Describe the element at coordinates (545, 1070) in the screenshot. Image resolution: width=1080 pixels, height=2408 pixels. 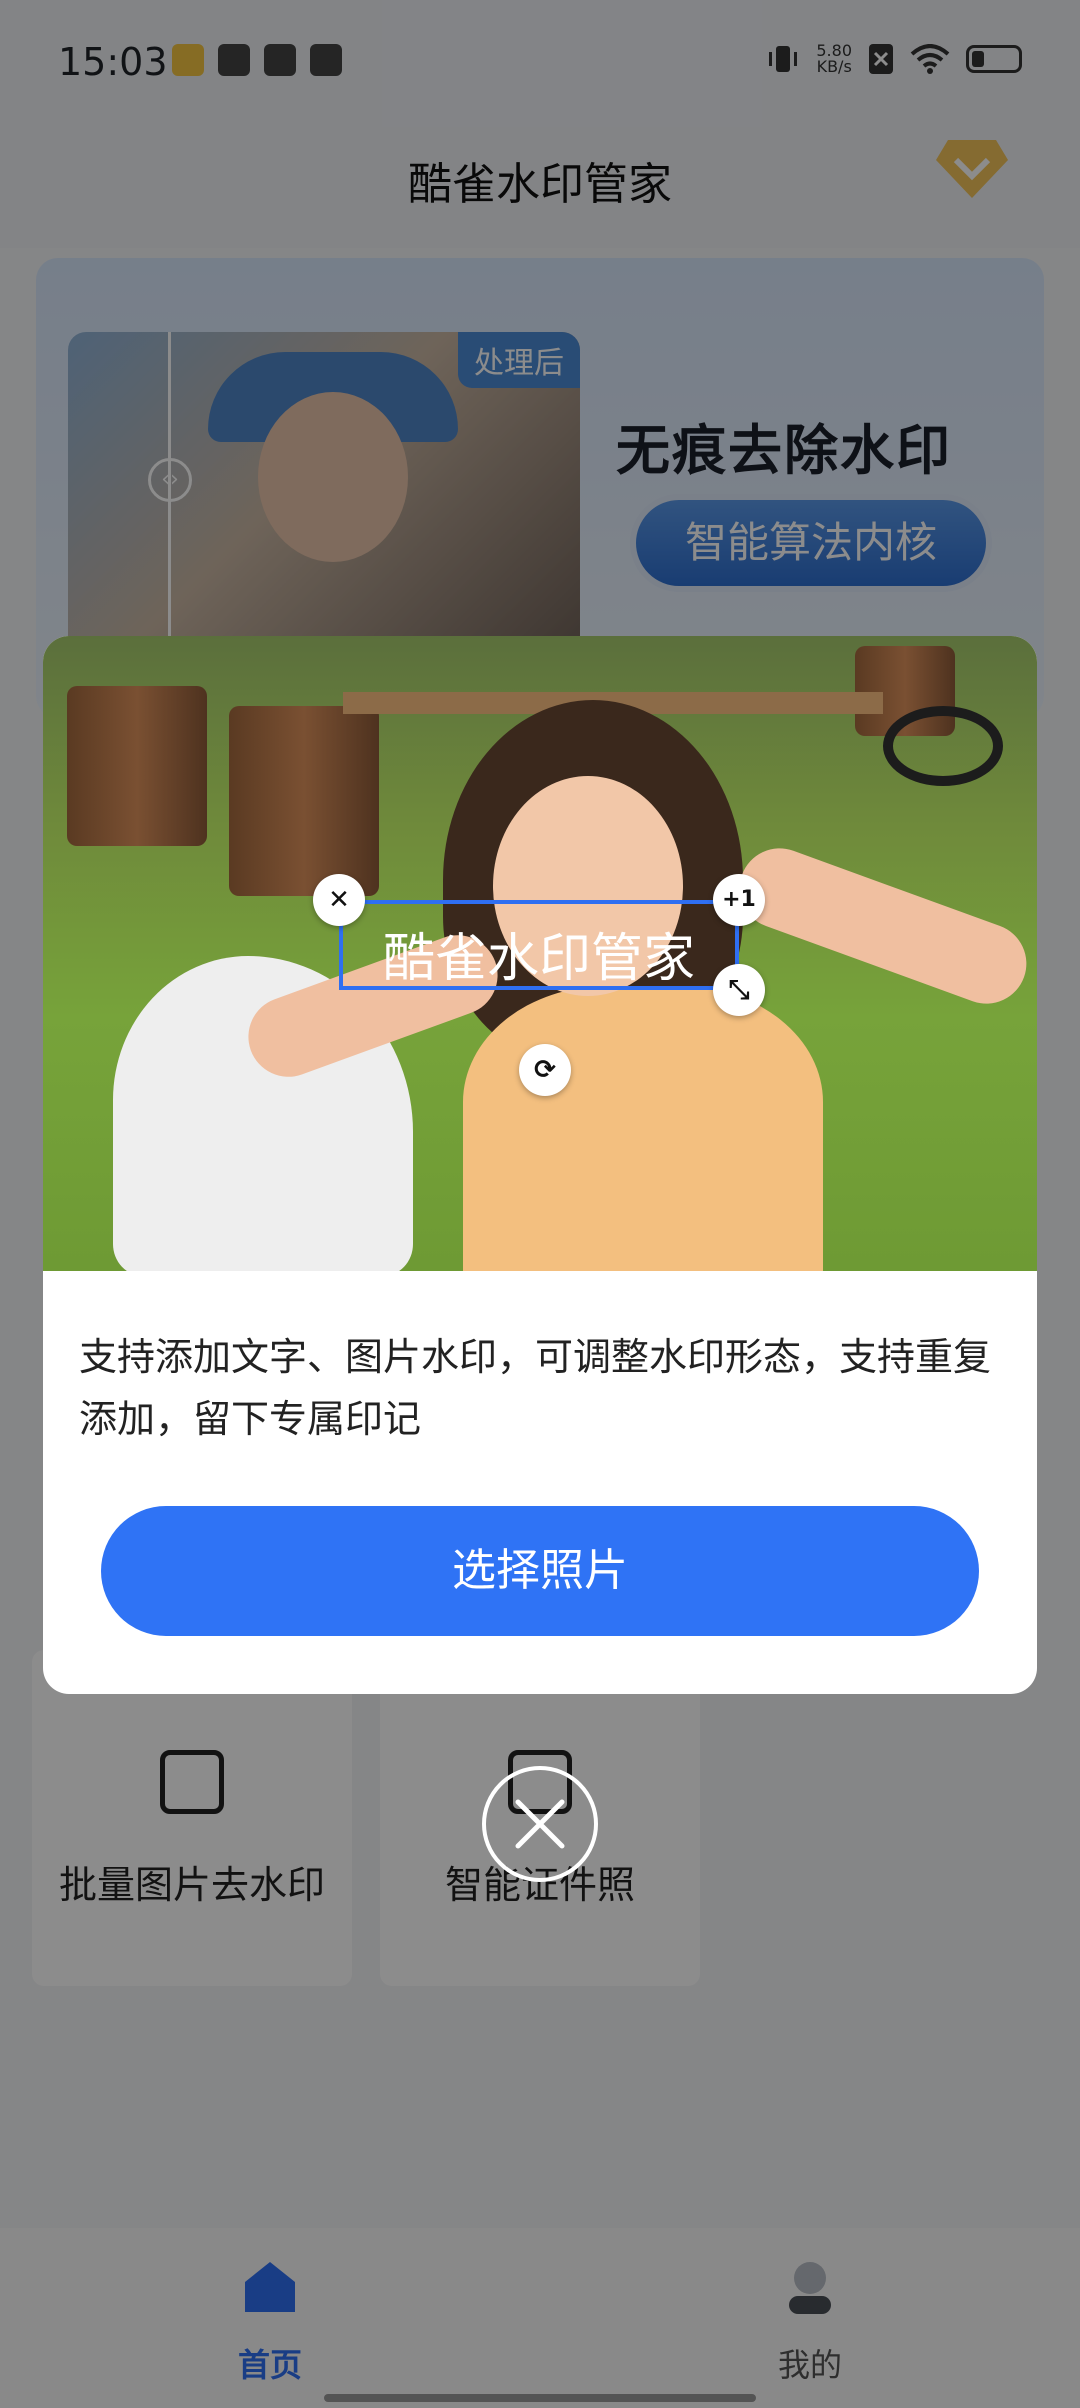
I see `rotate-watermark-icon: ⟳` at that location.